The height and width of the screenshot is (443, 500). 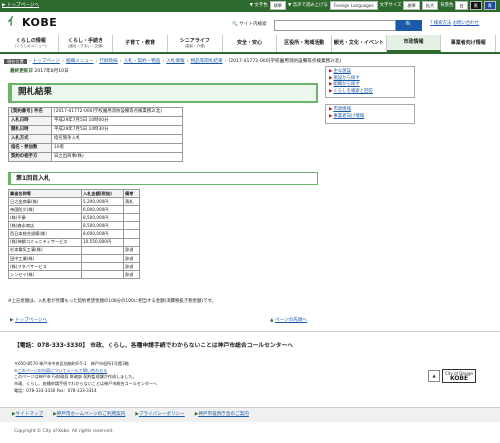 I want to click on table-row: 入札日時 平成29年7月5日 10時00分, so click(x=95, y=121).